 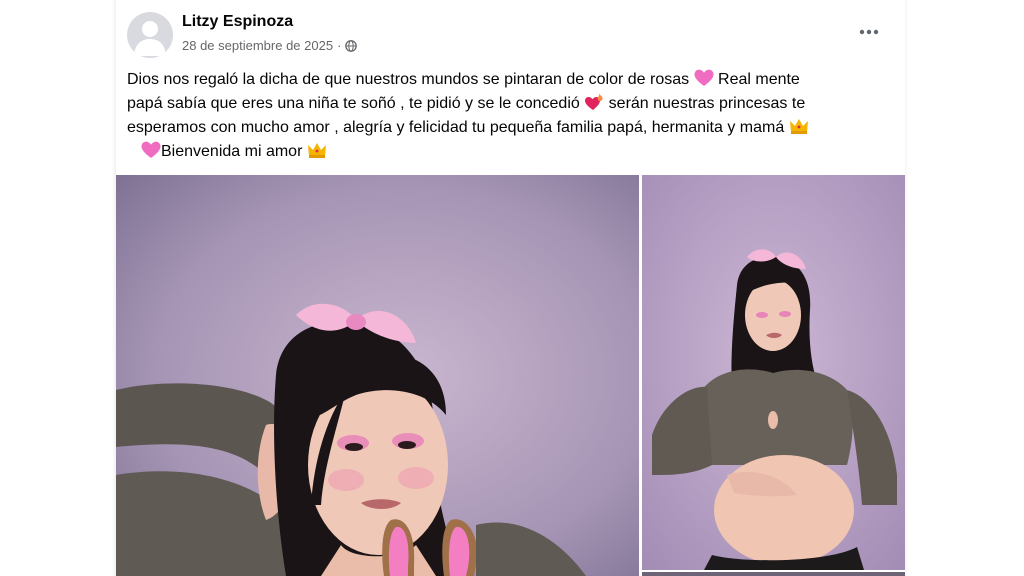 I want to click on post-text-line4: Bienvenida mi amor, so click(x=234, y=151).